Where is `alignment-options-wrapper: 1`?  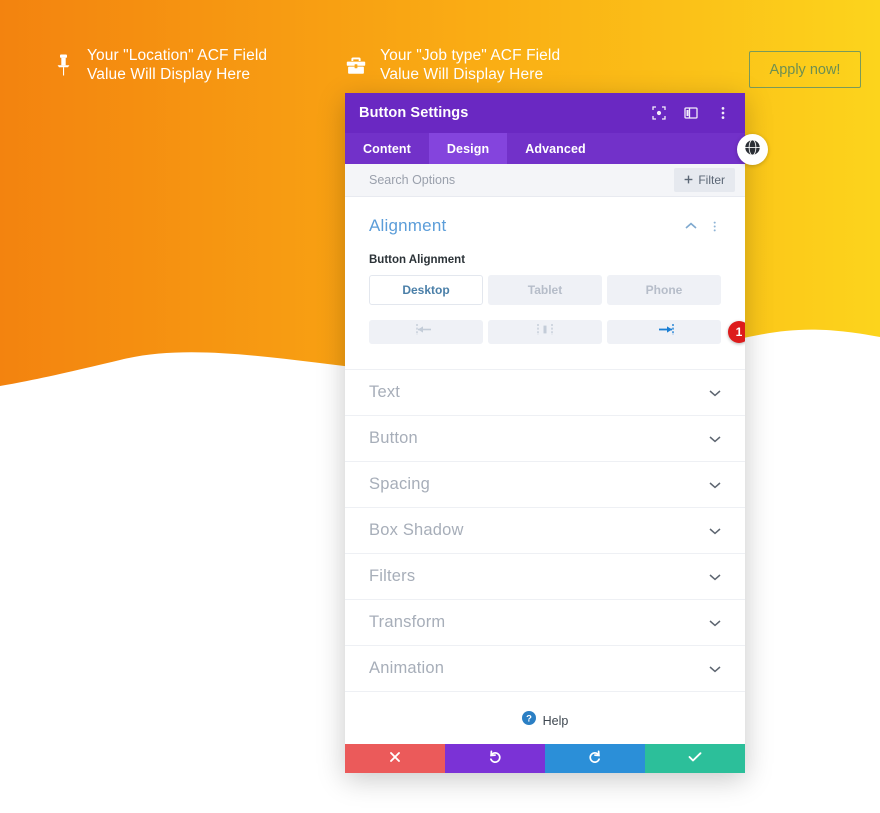 alignment-options-wrapper: 1 is located at coordinates (557, 332).